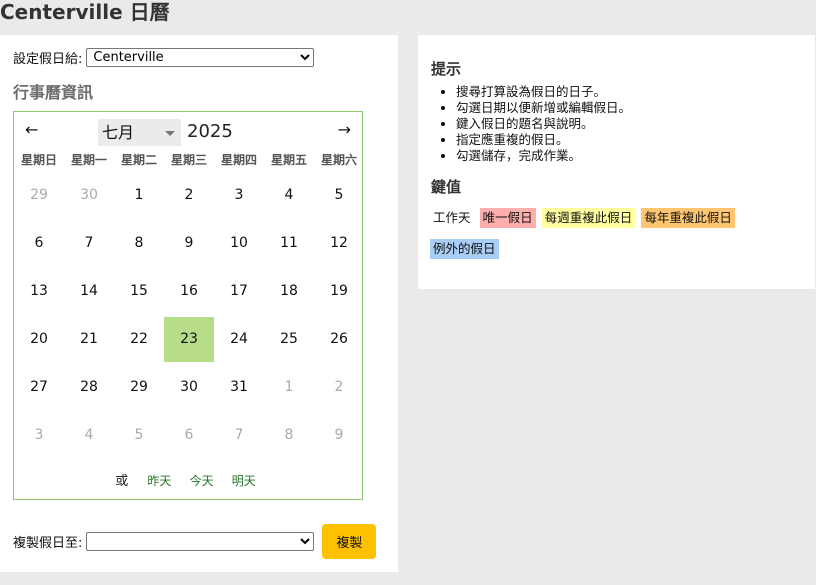 This screenshot has width=816, height=585. What do you see at coordinates (507, 218) in the screenshot?
I see `key-unique-holiday: 唯一假日` at bounding box center [507, 218].